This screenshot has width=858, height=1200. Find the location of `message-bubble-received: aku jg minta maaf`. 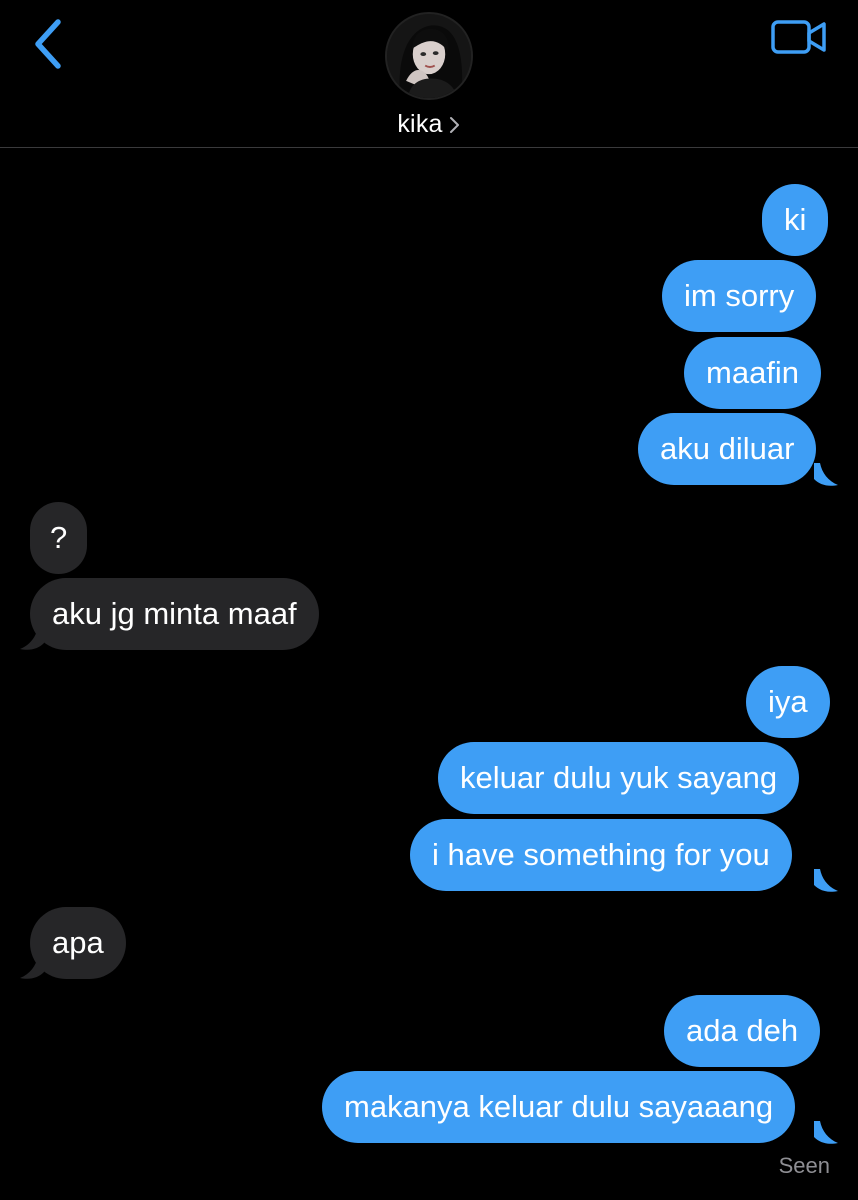

message-bubble-received: aku jg minta maaf is located at coordinates (174, 614).